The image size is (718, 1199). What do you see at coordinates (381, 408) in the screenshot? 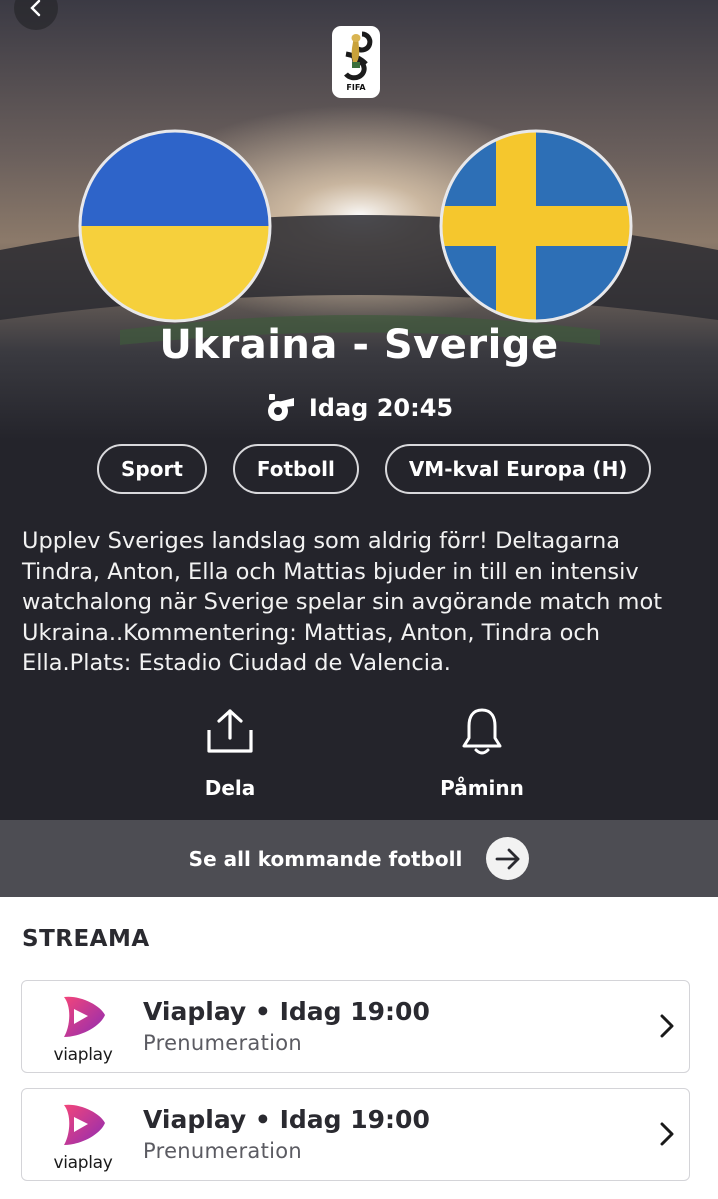
I see `match-time-label: Idag 20:45` at bounding box center [381, 408].